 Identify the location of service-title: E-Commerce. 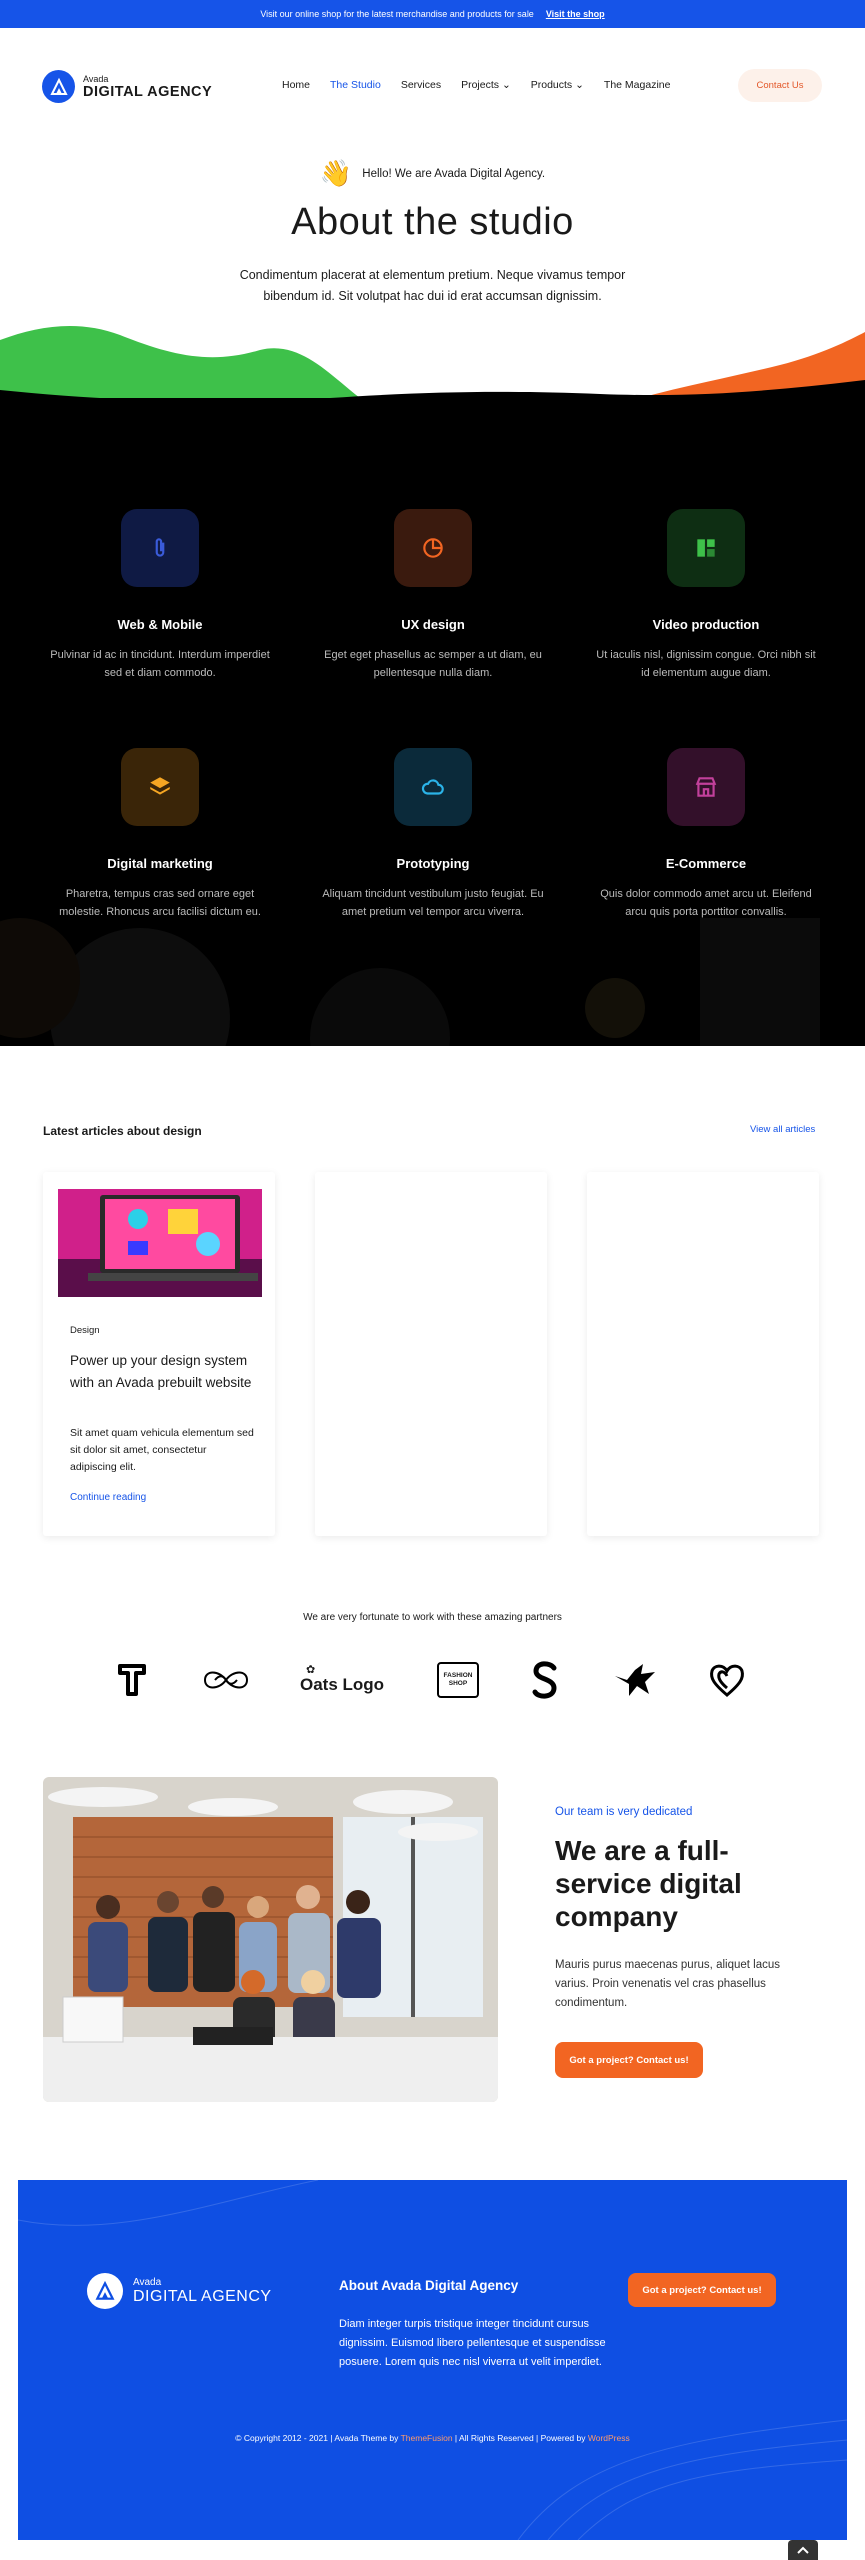
(706, 863).